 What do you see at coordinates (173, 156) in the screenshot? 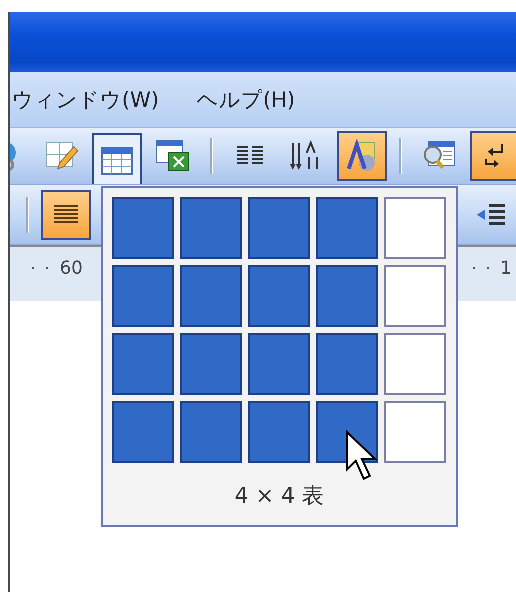
I see `excel-table-icon` at bounding box center [173, 156].